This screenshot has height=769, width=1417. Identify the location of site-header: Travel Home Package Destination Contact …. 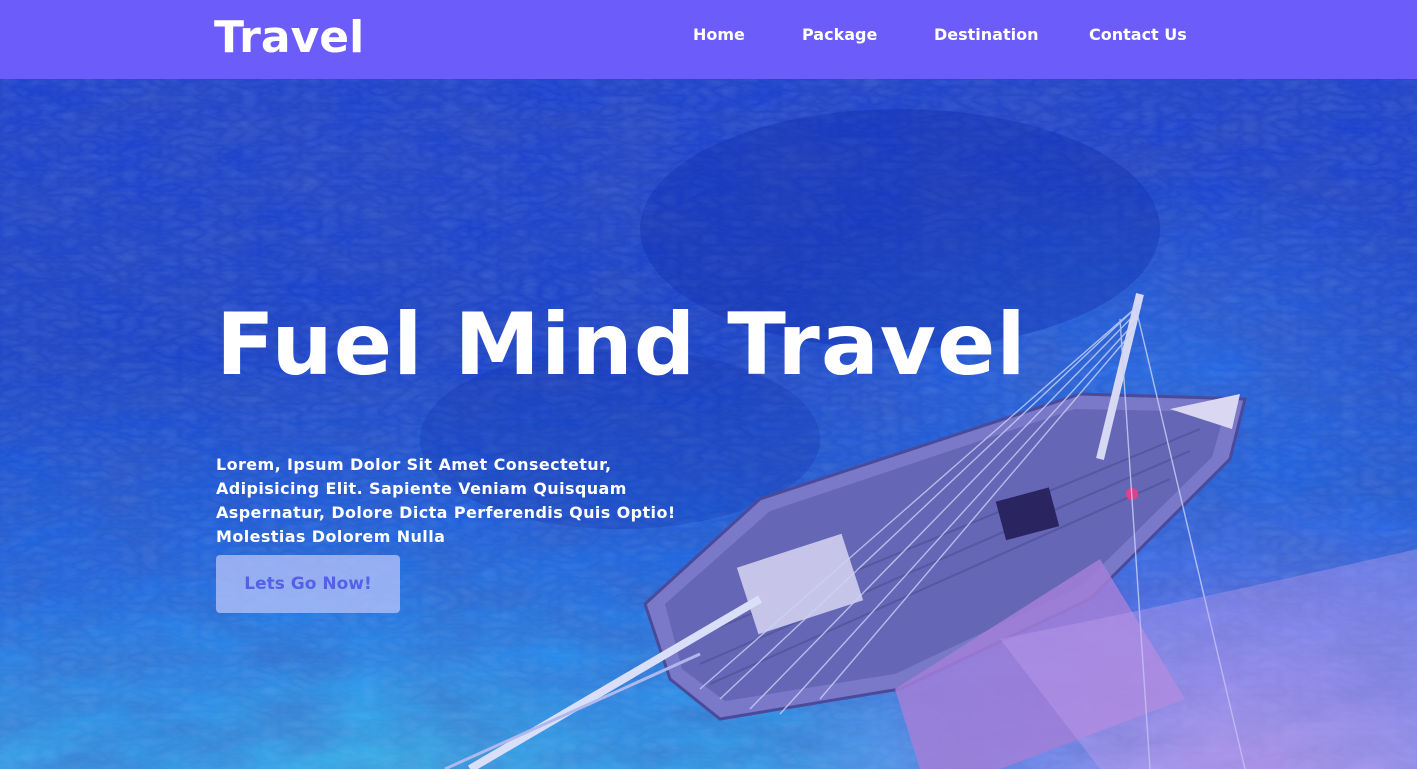
(708, 39).